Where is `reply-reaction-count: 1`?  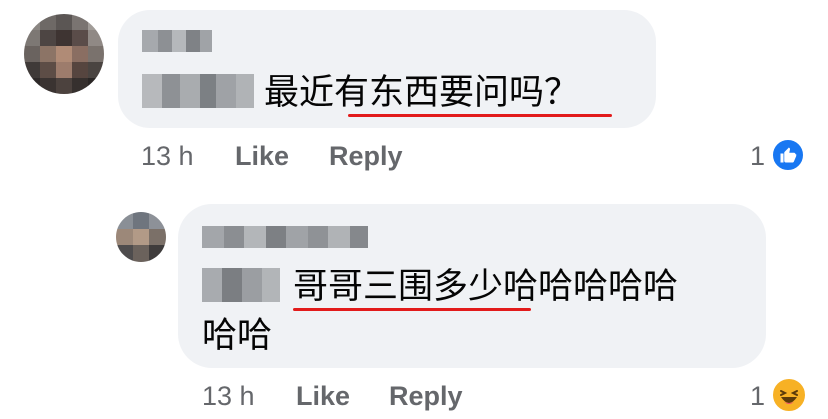 reply-reaction-count: 1 is located at coordinates (757, 396).